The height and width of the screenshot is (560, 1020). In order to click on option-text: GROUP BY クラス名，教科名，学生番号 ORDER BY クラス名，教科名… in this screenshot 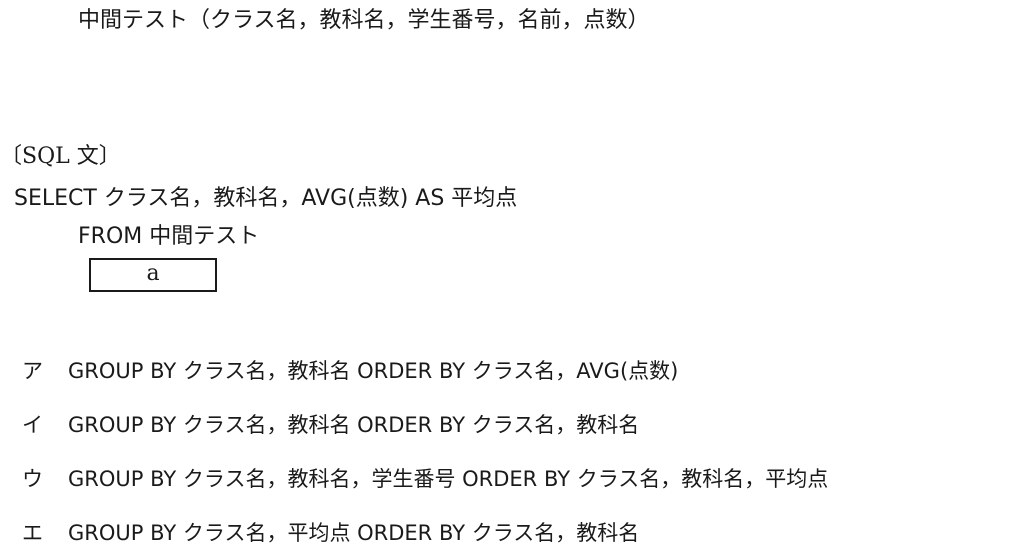, I will do `click(448, 479)`.